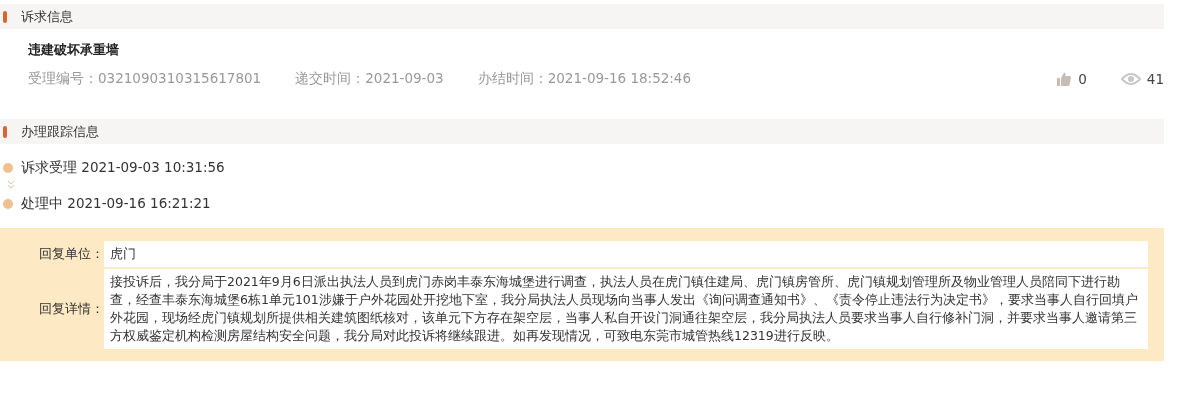  I want to click on timeline-entry: 诉求受理 2021-09-03 10:31:56, so click(123, 168).